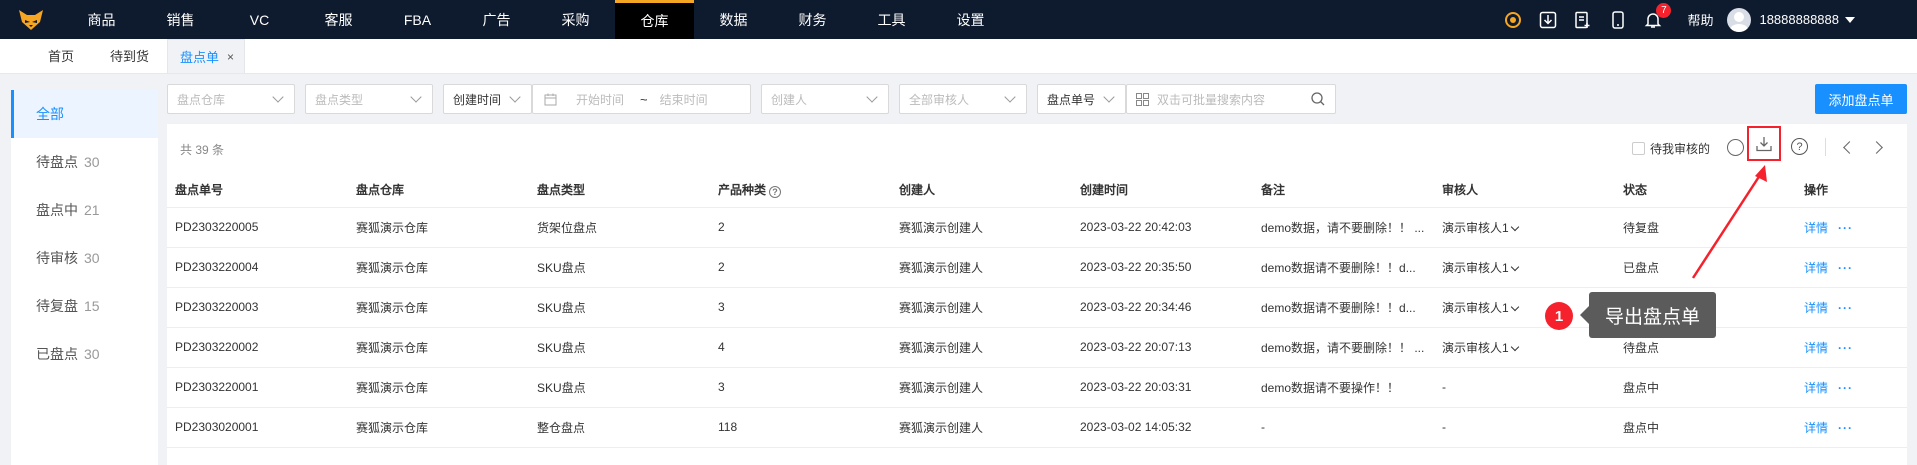 The image size is (1917, 465). What do you see at coordinates (970, 19) in the screenshot?
I see `nav-item: 设置` at bounding box center [970, 19].